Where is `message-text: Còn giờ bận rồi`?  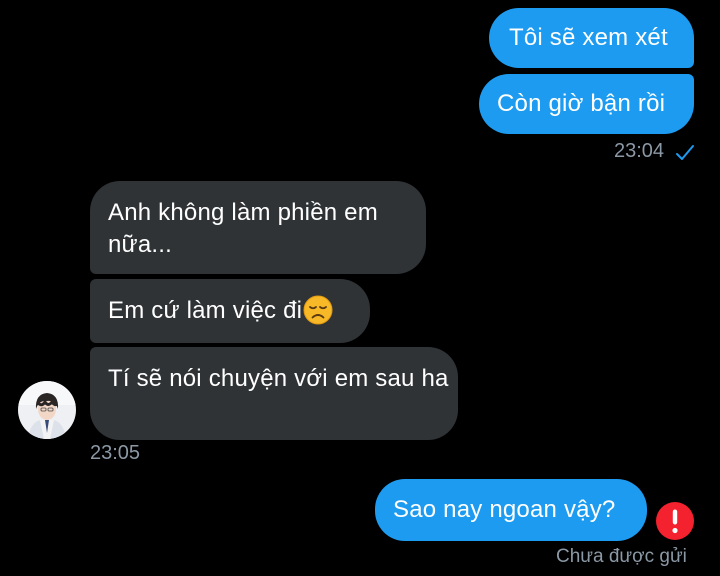
message-text: Còn giờ bận rồi is located at coordinates (581, 103).